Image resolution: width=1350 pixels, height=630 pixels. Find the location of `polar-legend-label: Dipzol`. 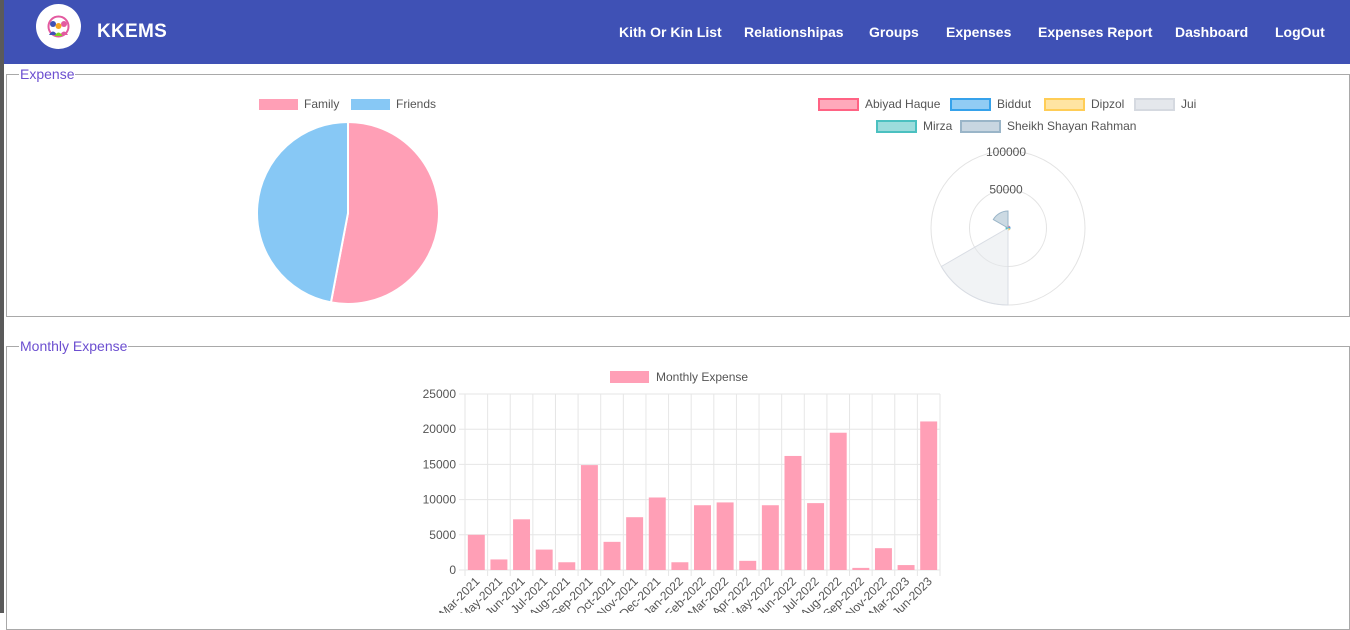

polar-legend-label: Dipzol is located at coordinates (1107, 104).